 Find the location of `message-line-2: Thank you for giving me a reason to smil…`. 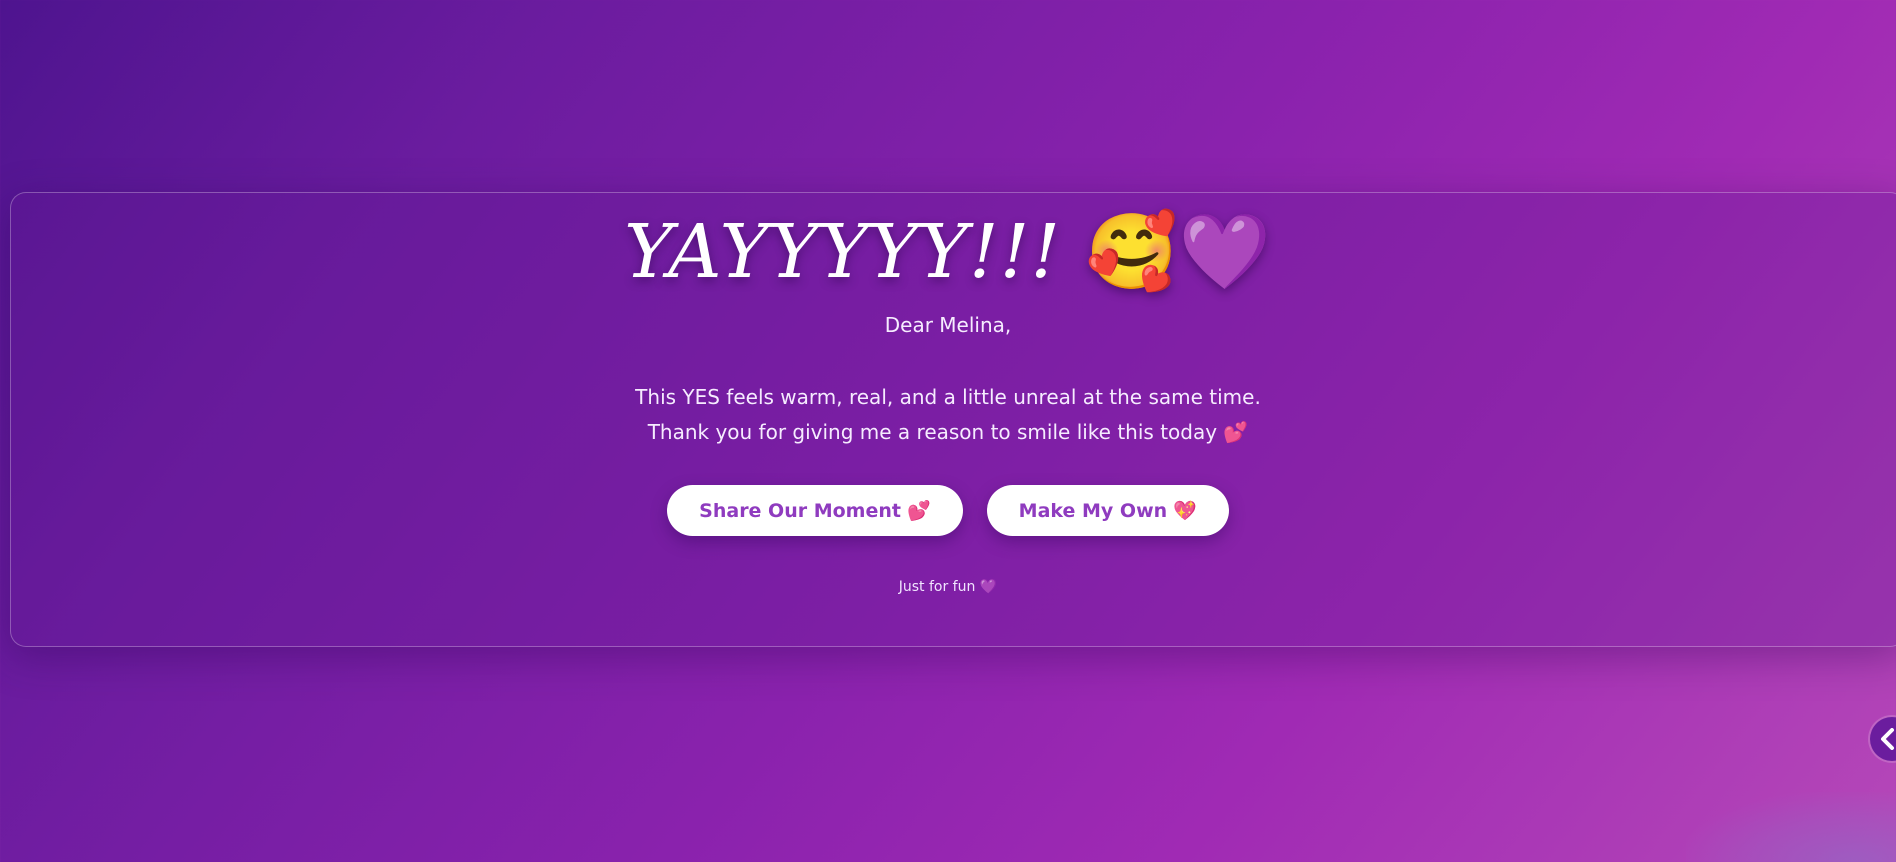

message-line-2: Thank you for giving me a reason to smil… is located at coordinates (948, 432).